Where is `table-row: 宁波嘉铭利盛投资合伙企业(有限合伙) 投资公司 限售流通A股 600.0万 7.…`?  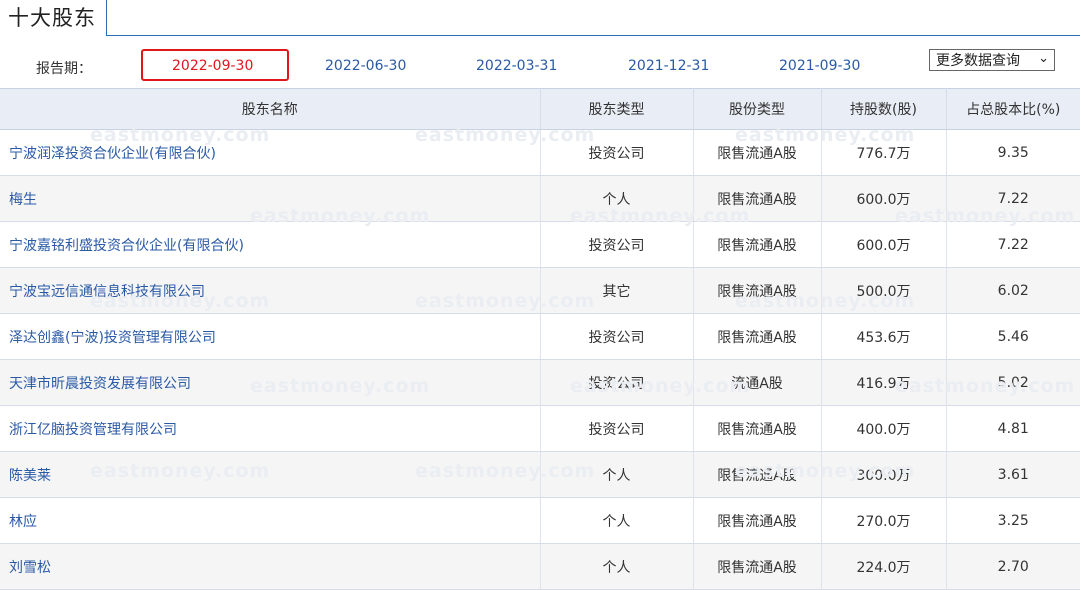 table-row: 宁波嘉铭利盛投资合伙企业(有限合伙) 投资公司 限售流通A股 600.0万 7.… is located at coordinates (540, 244).